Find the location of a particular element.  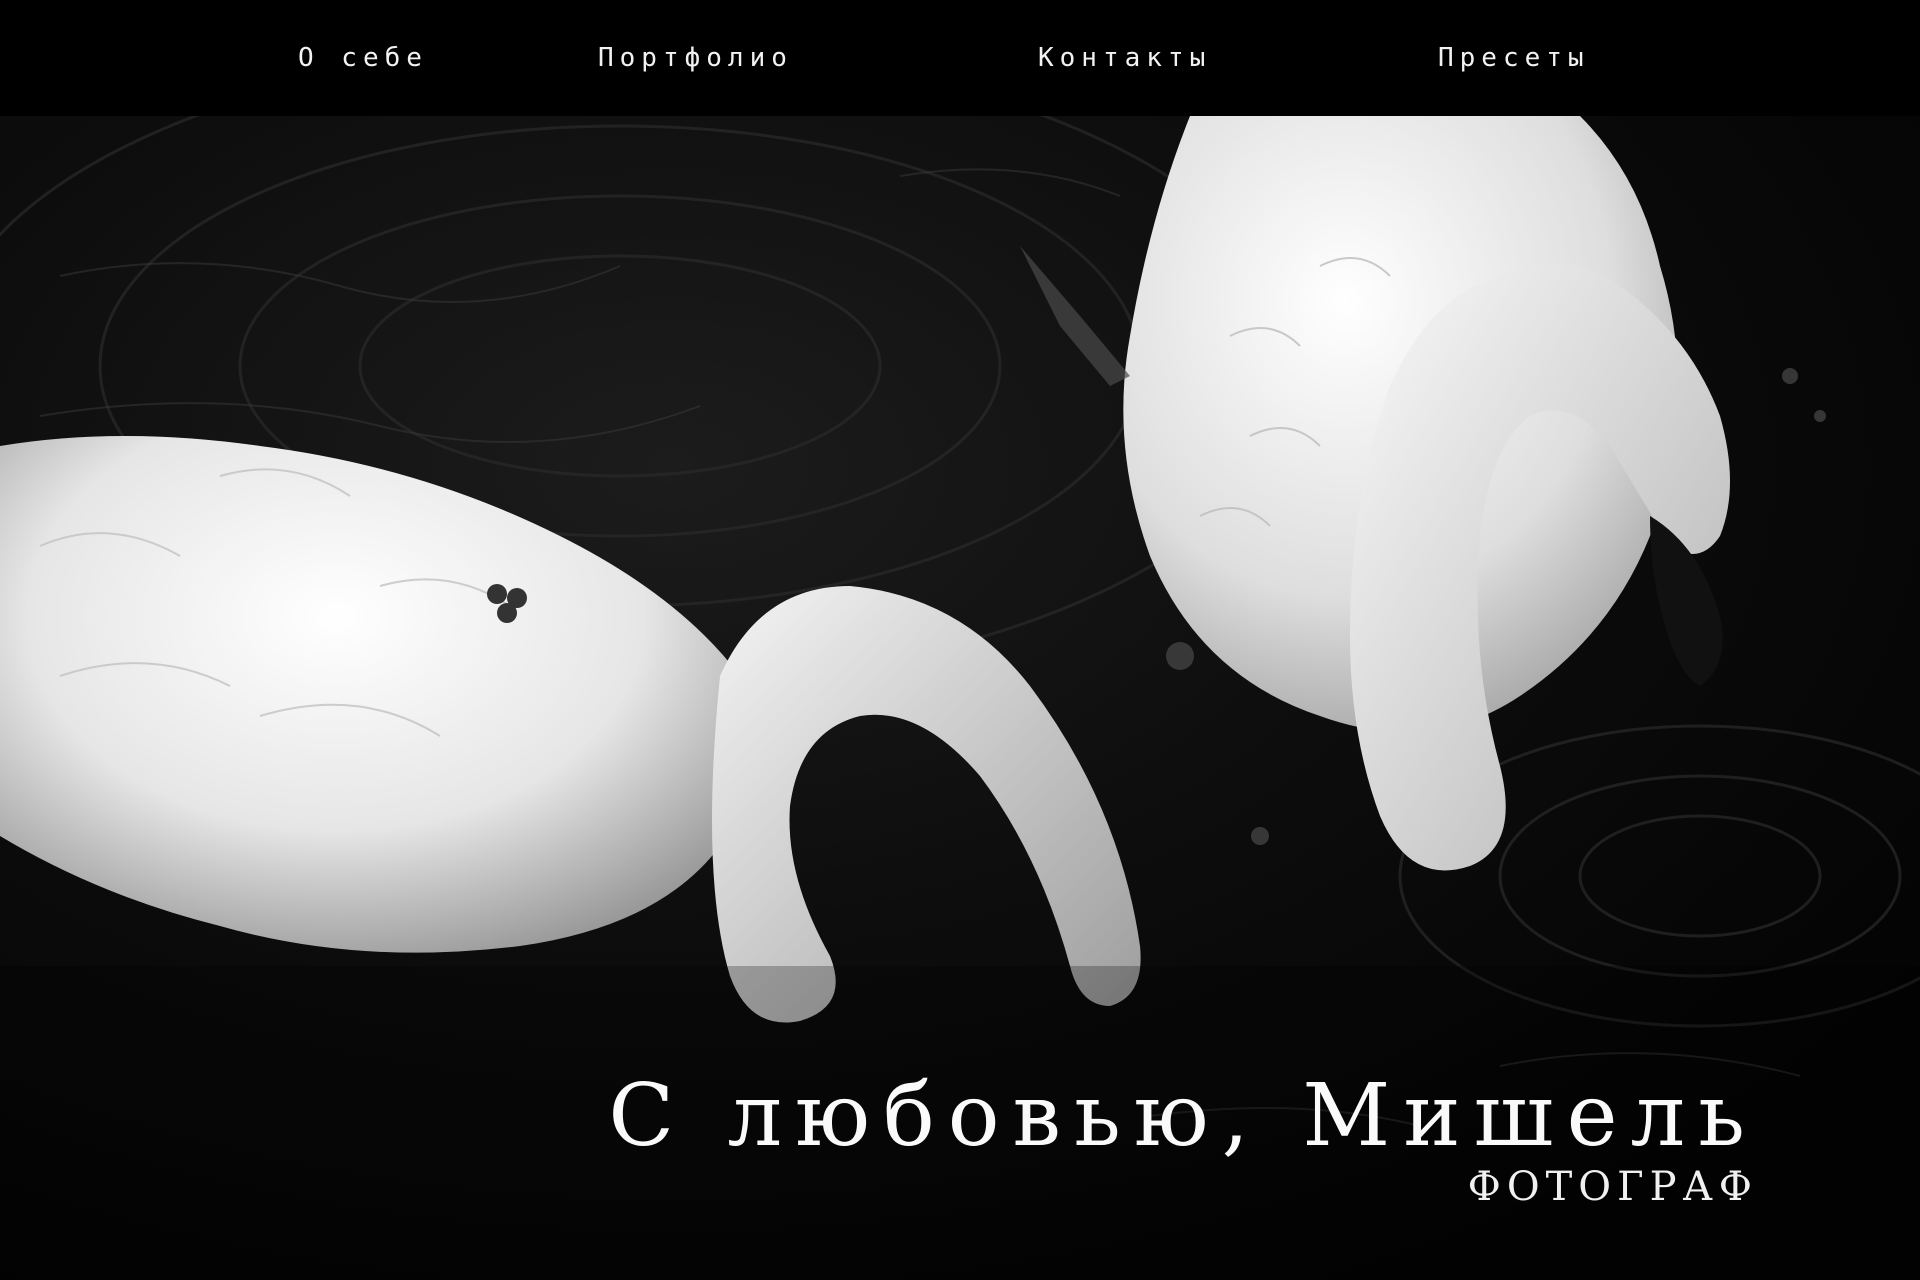

nav-link-portfolio: Портфолио is located at coordinates (695, 58).